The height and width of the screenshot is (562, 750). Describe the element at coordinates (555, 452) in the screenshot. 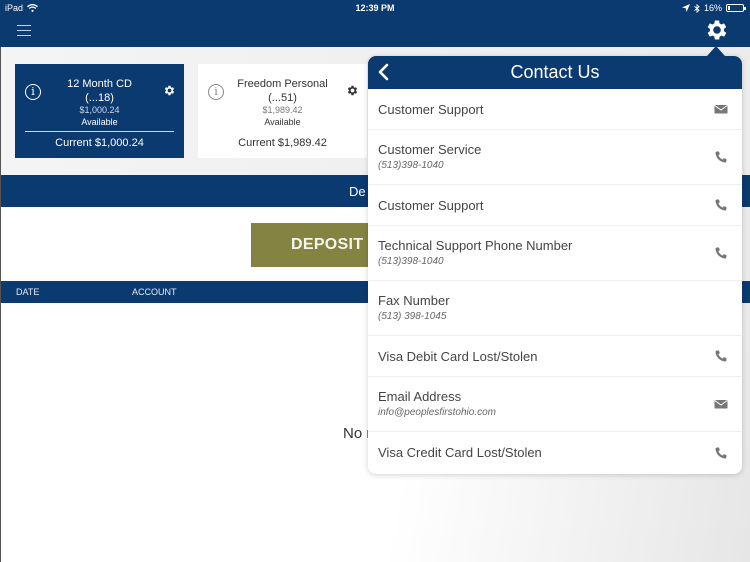

I see `contact-item: Visa Credit Card Lost/Stolen` at that location.